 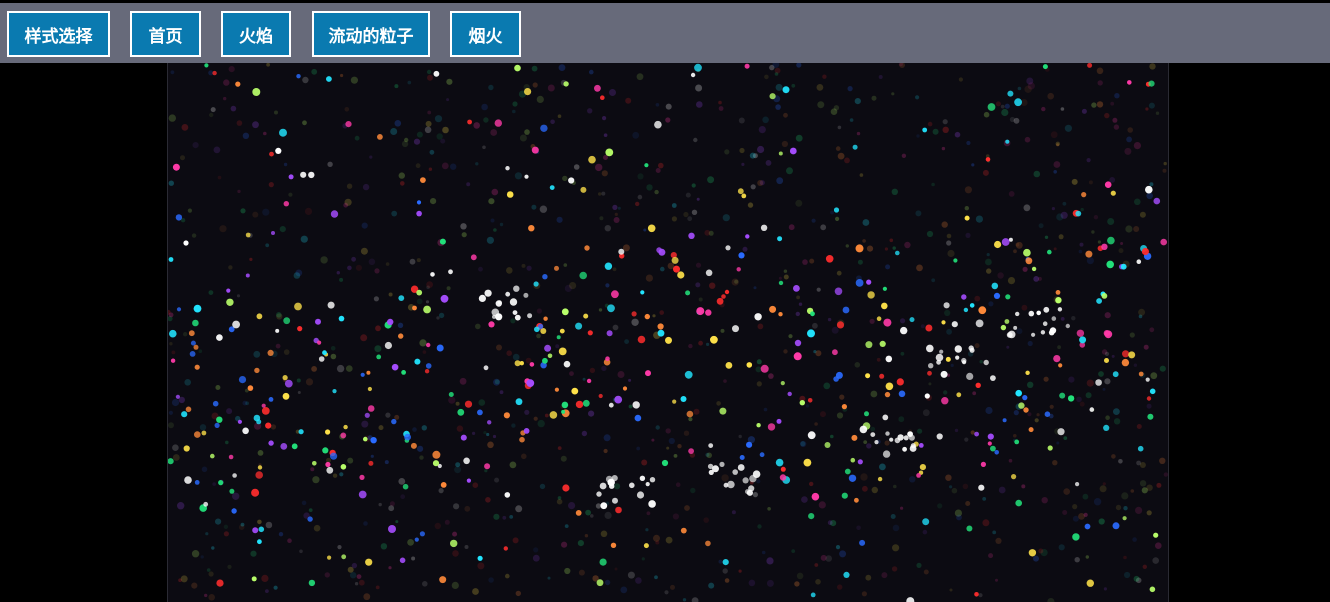 I want to click on flowing-particles-button: 流动的粒子, so click(x=371, y=34).